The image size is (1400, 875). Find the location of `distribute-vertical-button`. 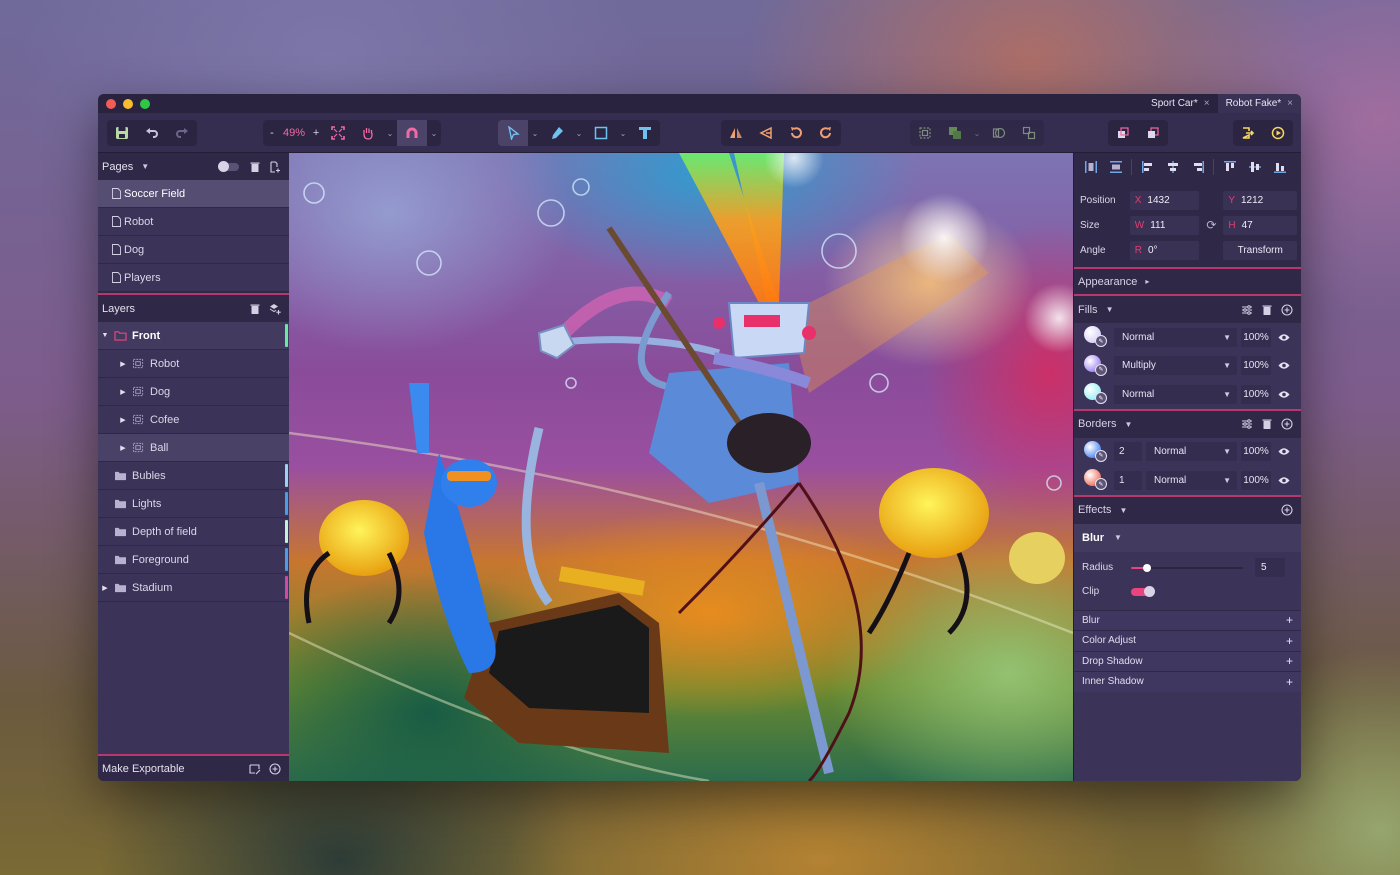

distribute-vertical-button is located at coordinates (1115, 167).